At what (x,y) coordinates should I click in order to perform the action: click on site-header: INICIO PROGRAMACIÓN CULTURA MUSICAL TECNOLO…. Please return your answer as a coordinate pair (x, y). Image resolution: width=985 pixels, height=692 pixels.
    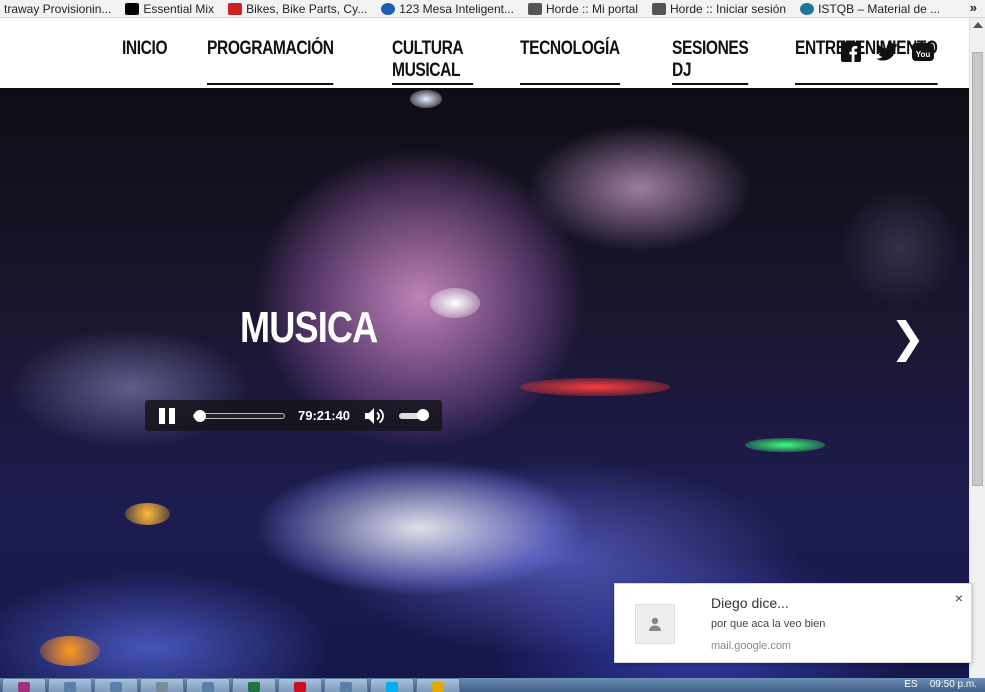
    Looking at the image, I should click on (484, 53).